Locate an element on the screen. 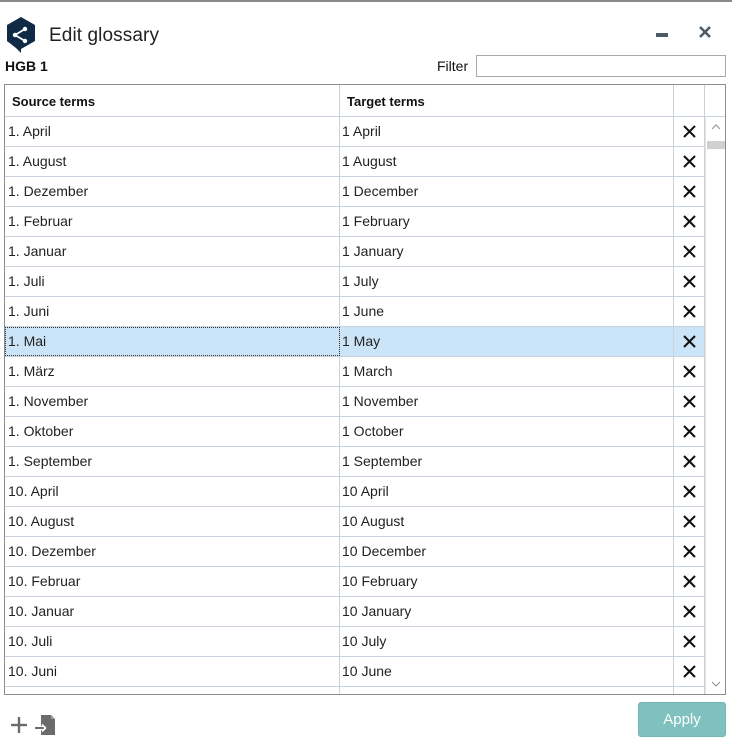 This screenshot has height=741, width=732. table-row: 10. Mai10 May is located at coordinates (355, 690).